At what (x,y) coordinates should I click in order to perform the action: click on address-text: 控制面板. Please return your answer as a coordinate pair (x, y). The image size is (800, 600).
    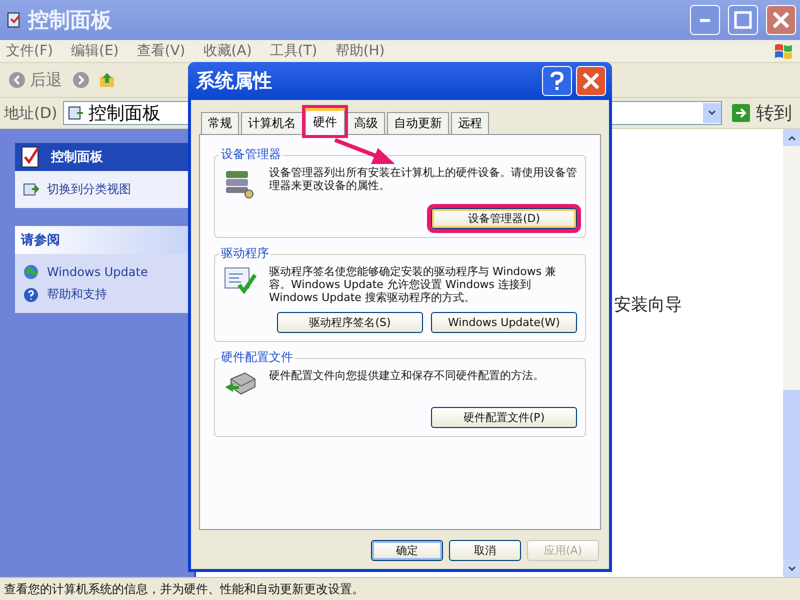
    Looking at the image, I should click on (124, 113).